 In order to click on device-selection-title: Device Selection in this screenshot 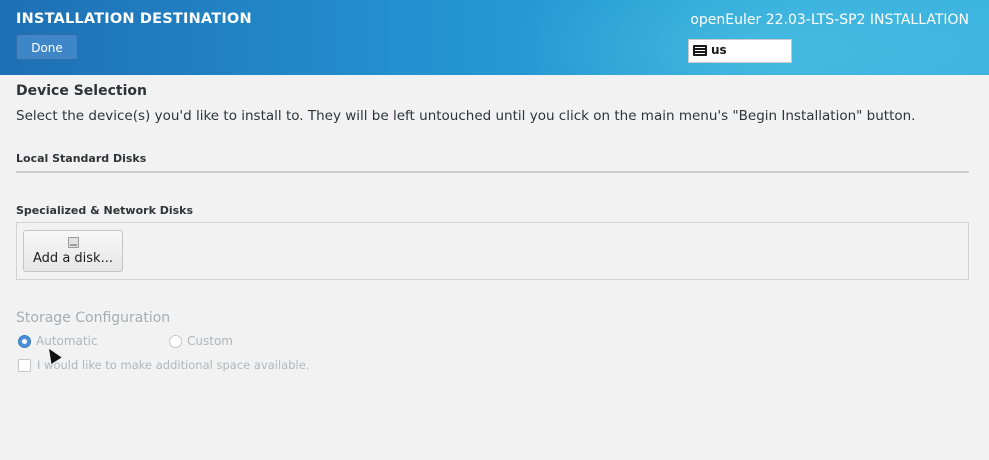, I will do `click(81, 91)`.